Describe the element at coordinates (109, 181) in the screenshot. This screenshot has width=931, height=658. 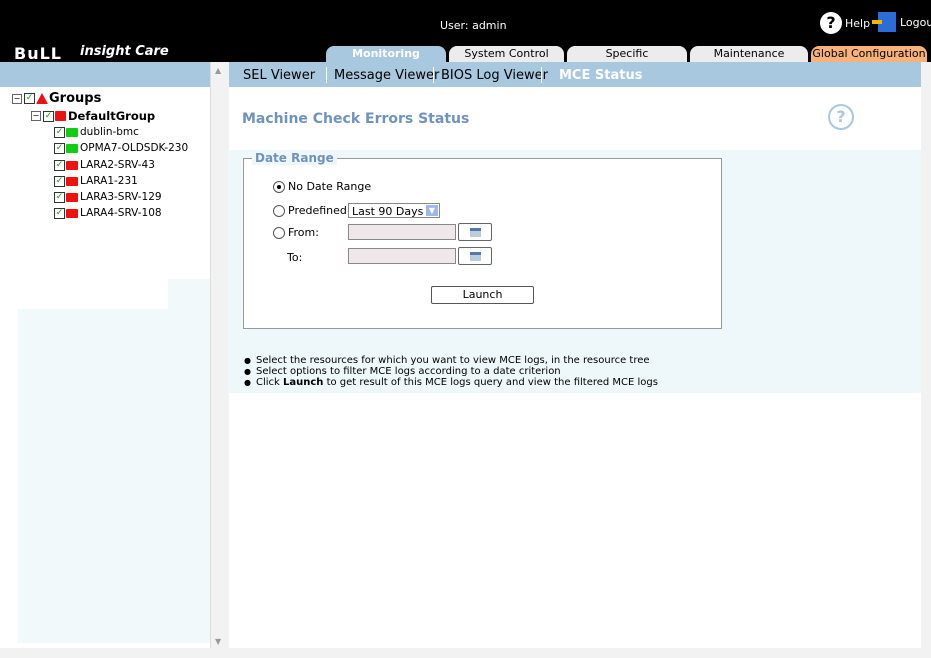
I see `tree-node-label: LARA1-231` at that location.